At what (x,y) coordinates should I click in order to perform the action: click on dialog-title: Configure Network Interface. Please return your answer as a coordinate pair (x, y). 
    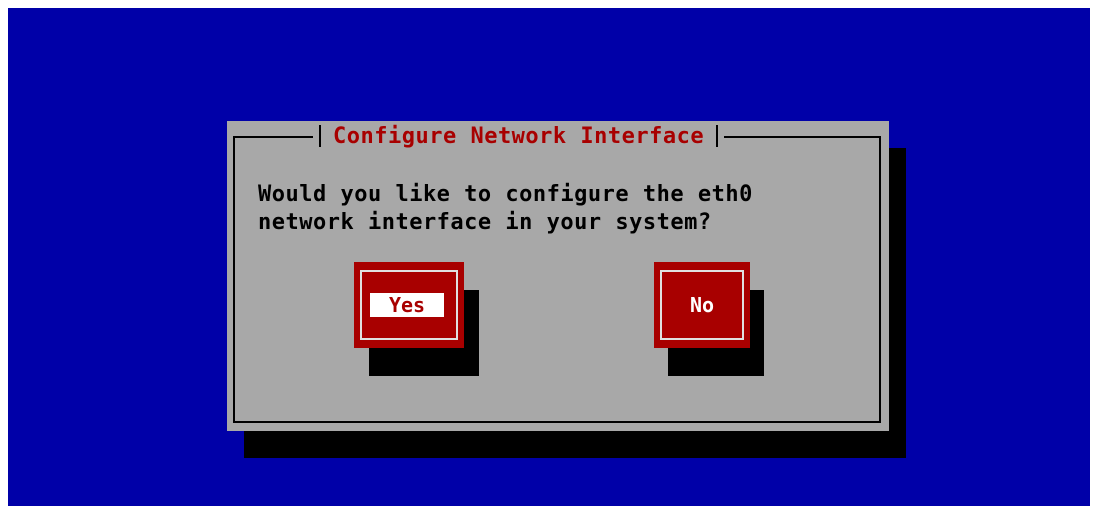
    Looking at the image, I should click on (519, 136).